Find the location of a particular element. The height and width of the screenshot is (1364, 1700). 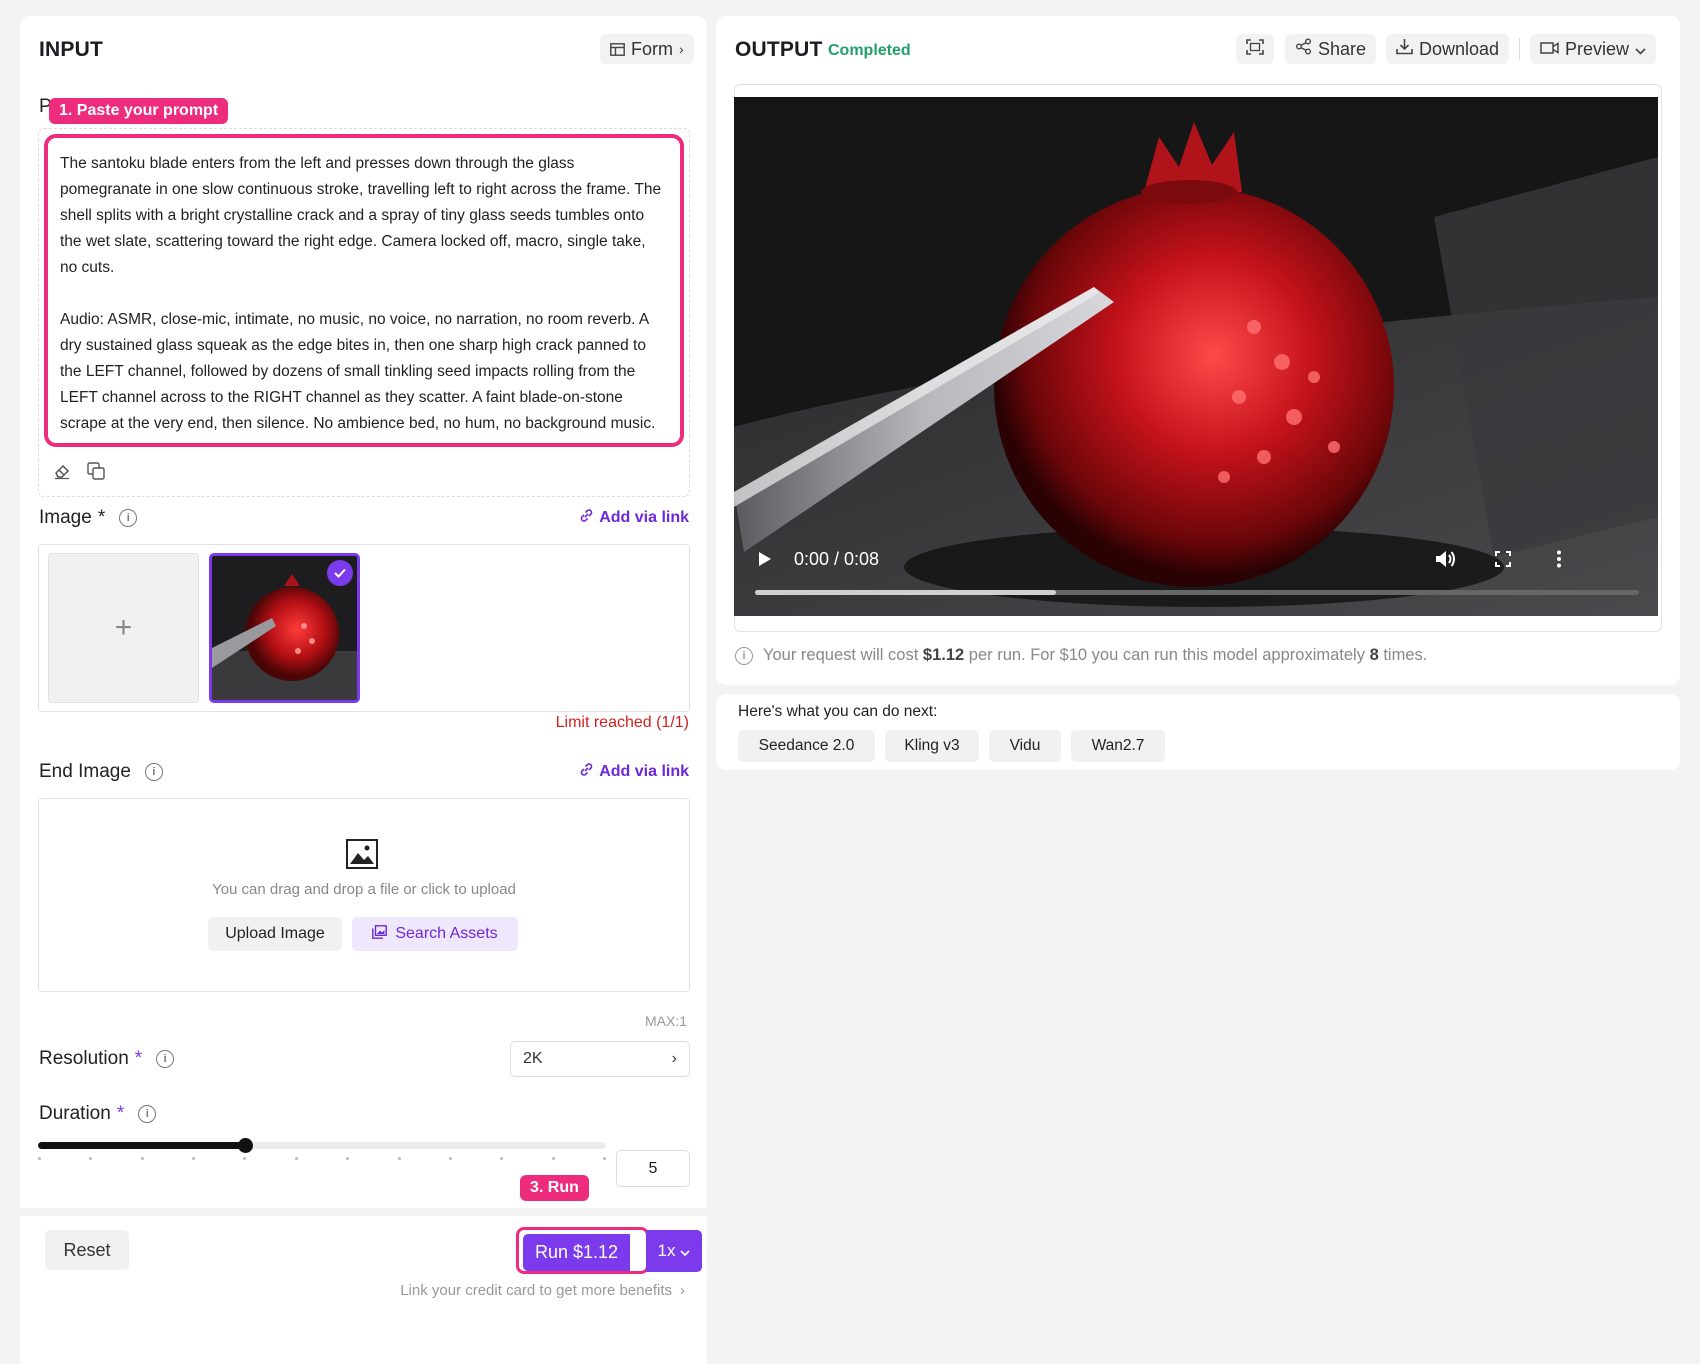

duration-slider-handle is located at coordinates (245, 1145).